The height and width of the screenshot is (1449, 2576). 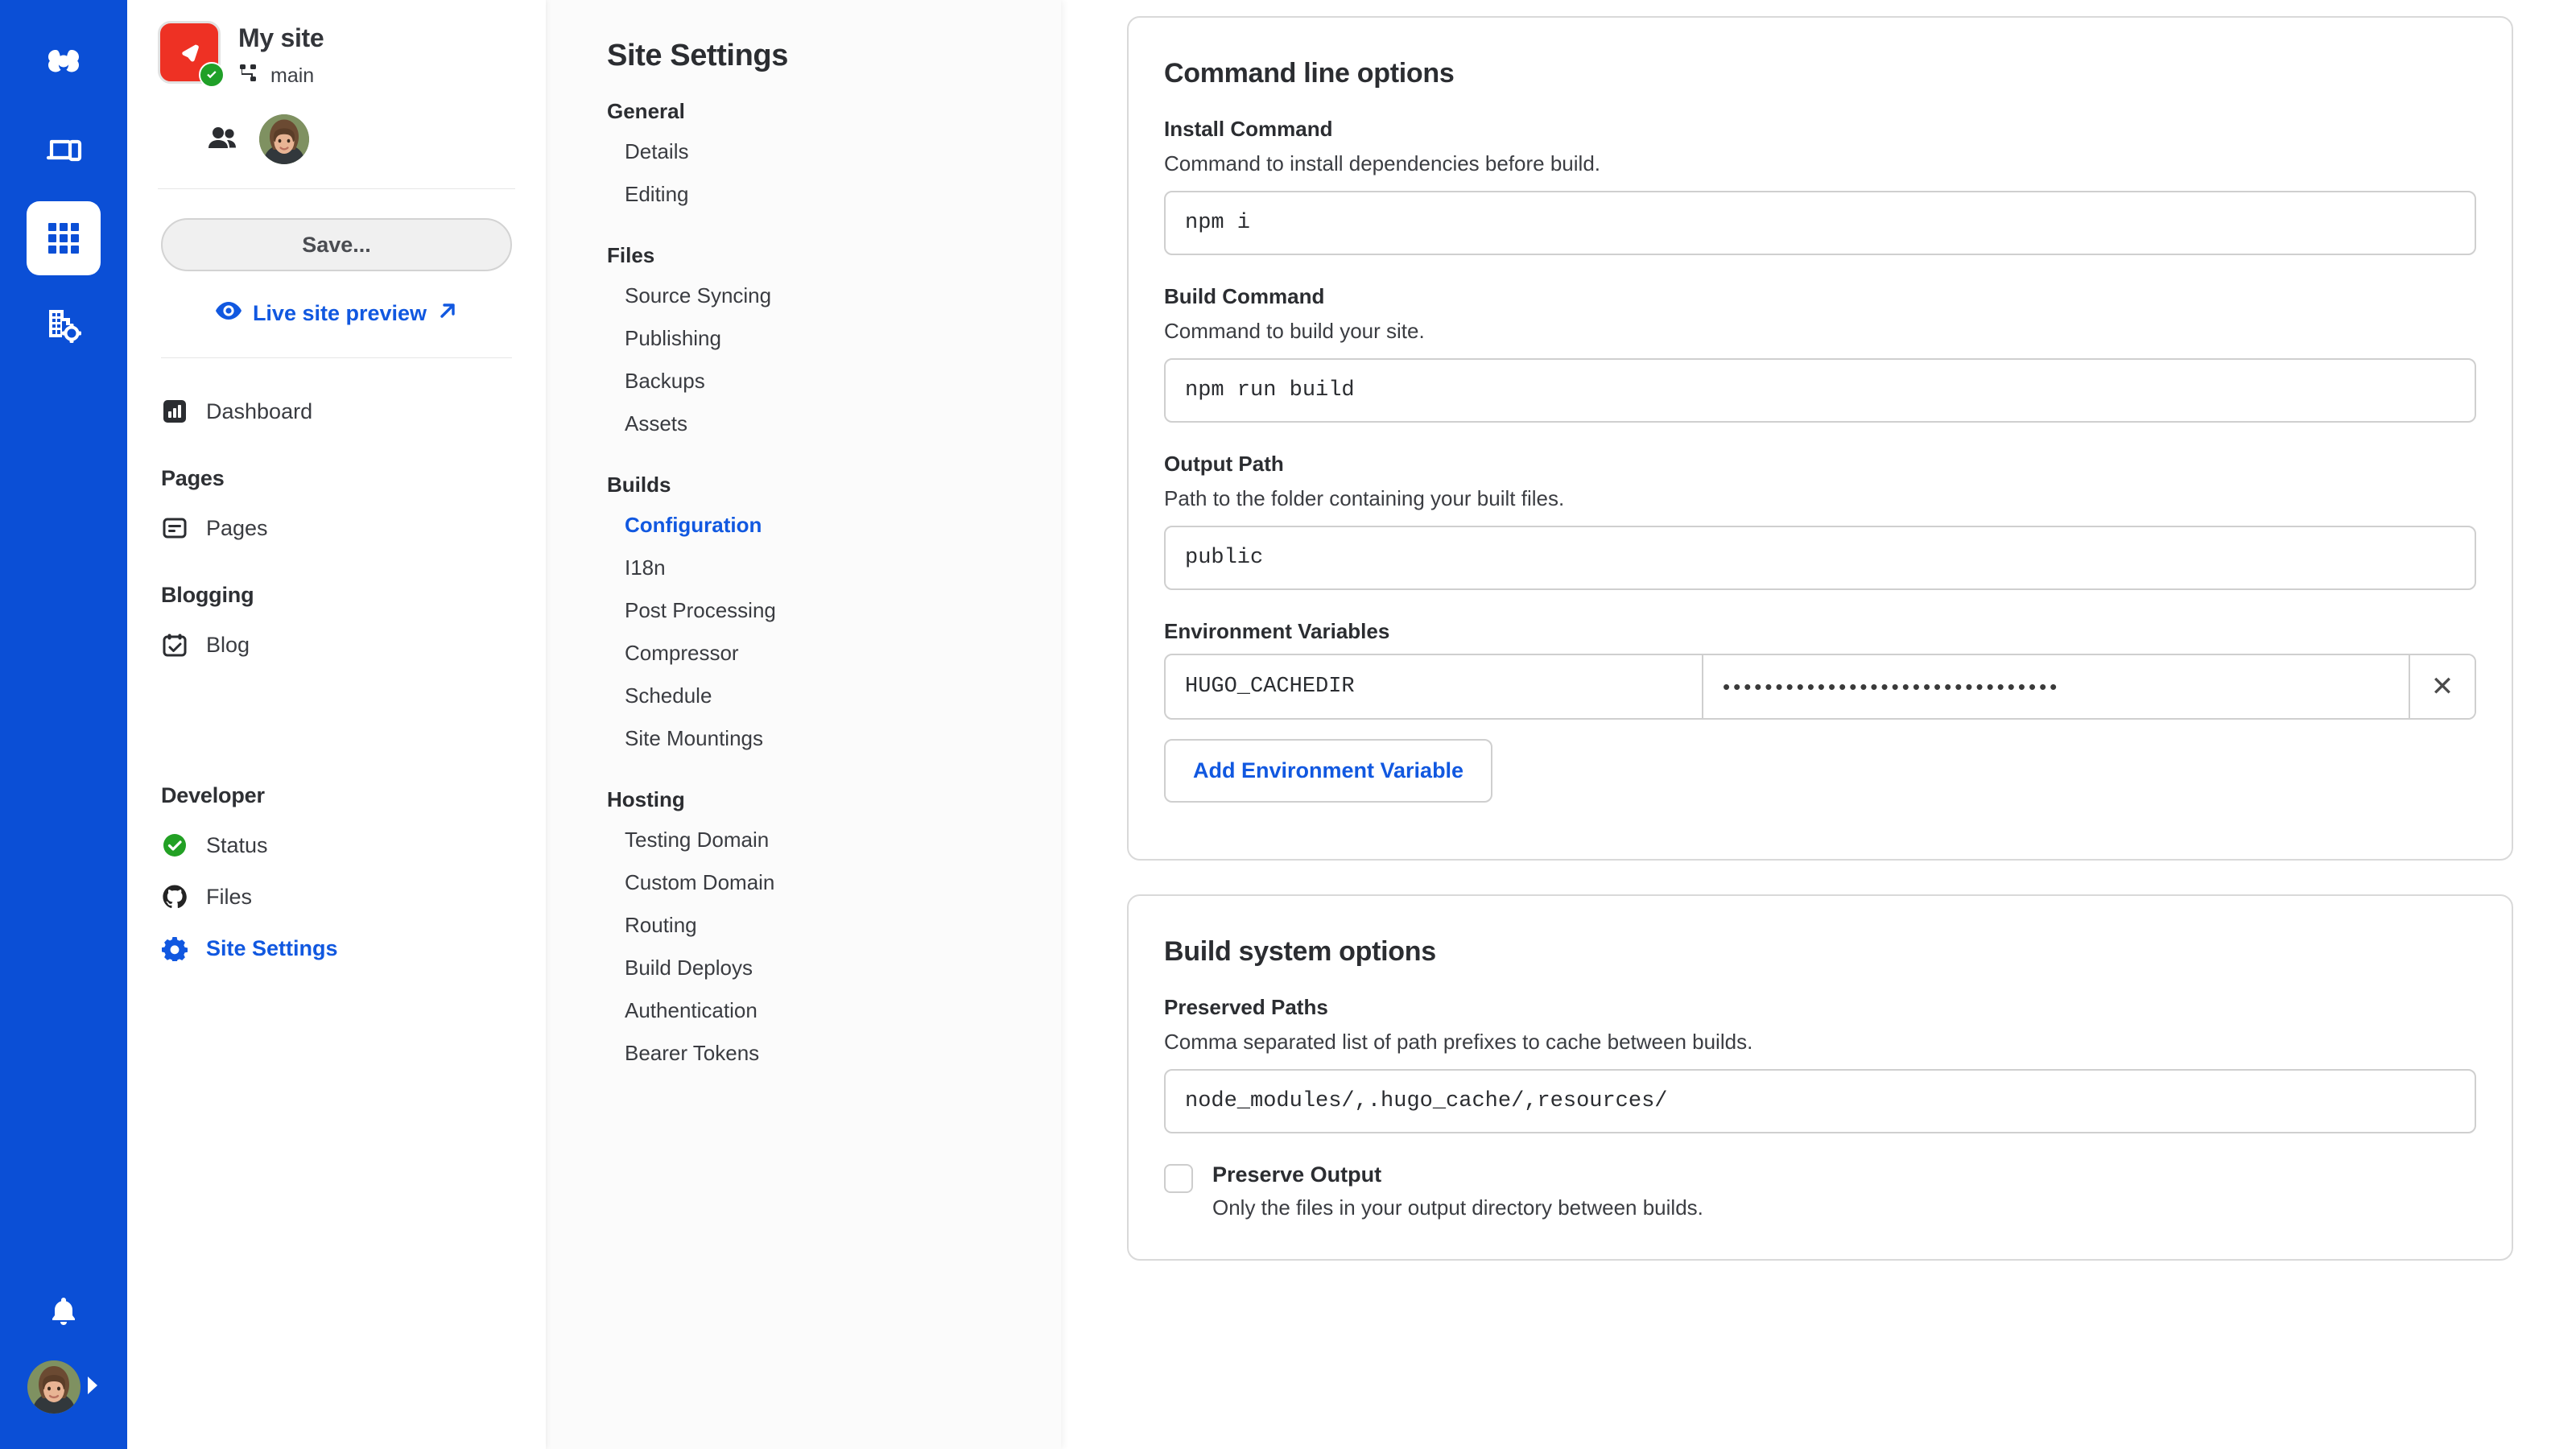 What do you see at coordinates (834, 653) in the screenshot?
I see `settings-link-compressor: Compressor` at bounding box center [834, 653].